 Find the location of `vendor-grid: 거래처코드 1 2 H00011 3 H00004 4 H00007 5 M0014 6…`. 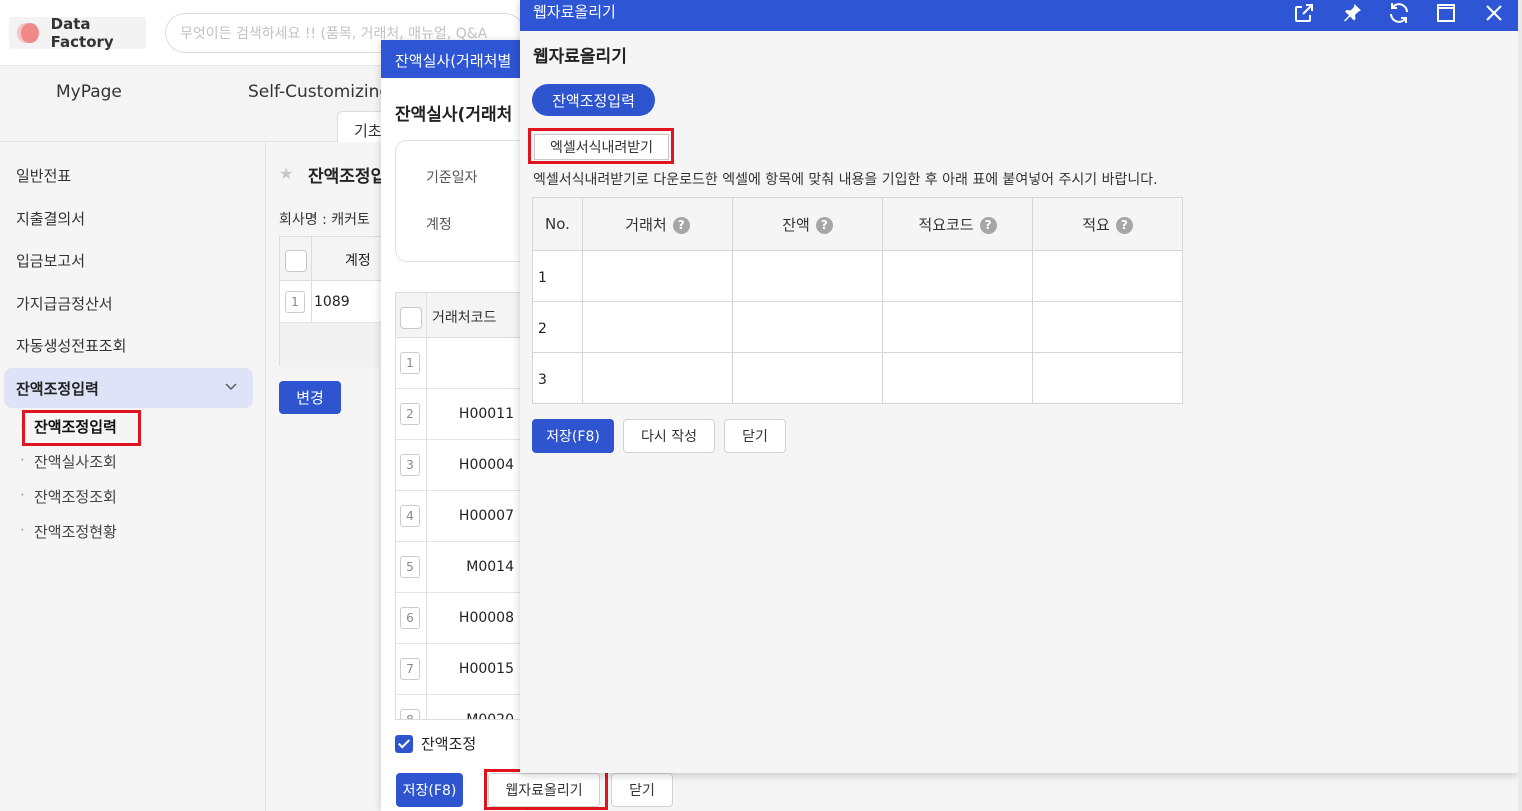

vendor-grid: 거래처코드 1 2 H00011 3 H00004 4 H00007 5 M0014 6… is located at coordinates (460, 506).